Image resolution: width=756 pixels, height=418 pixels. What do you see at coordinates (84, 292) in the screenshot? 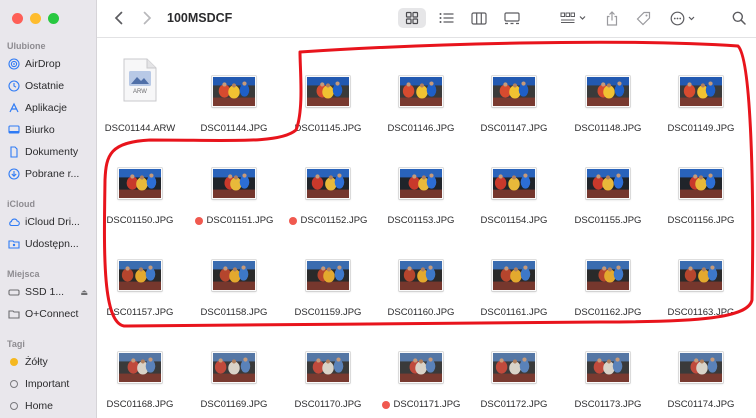
I see `eject-icon: ⏏` at bounding box center [84, 292].